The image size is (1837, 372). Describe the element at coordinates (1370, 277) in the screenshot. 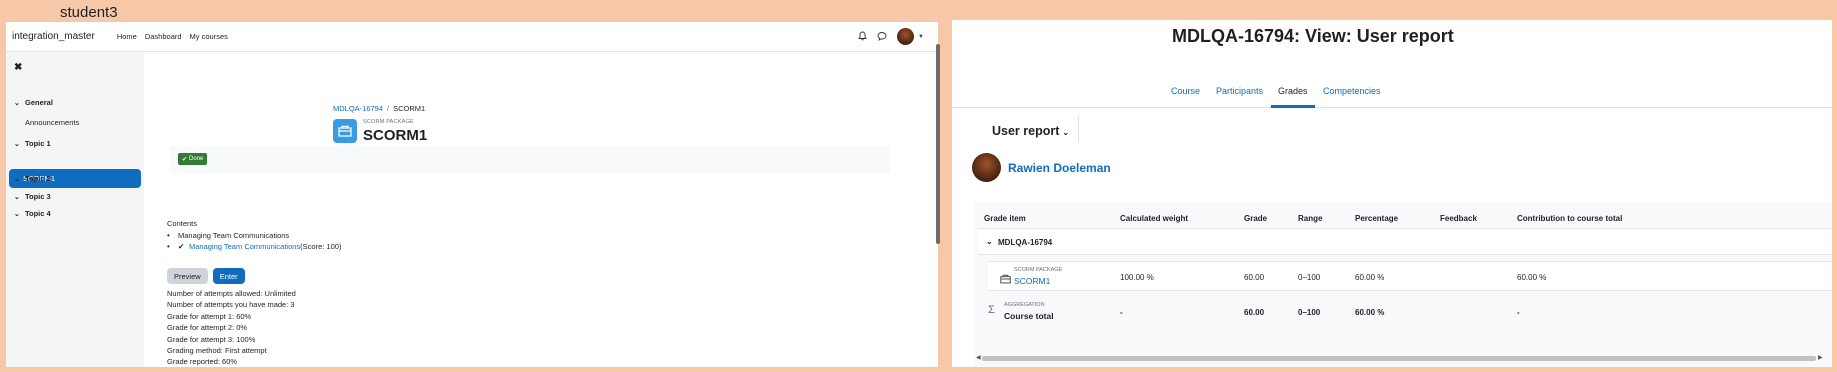

I see `percentage-cell: 60.00 %` at that location.